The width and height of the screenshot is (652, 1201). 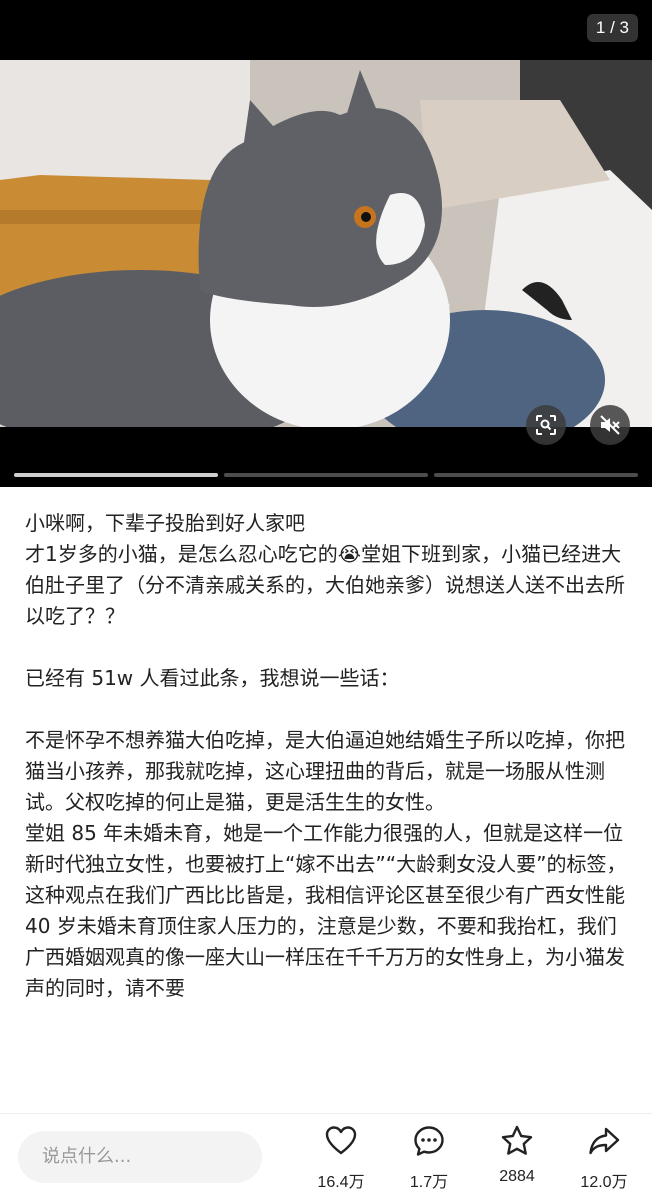 I want to click on bottom-action-bar: 说点什么... 16.4万 1.7万 2884 12.0万, so click(x=326, y=1157).